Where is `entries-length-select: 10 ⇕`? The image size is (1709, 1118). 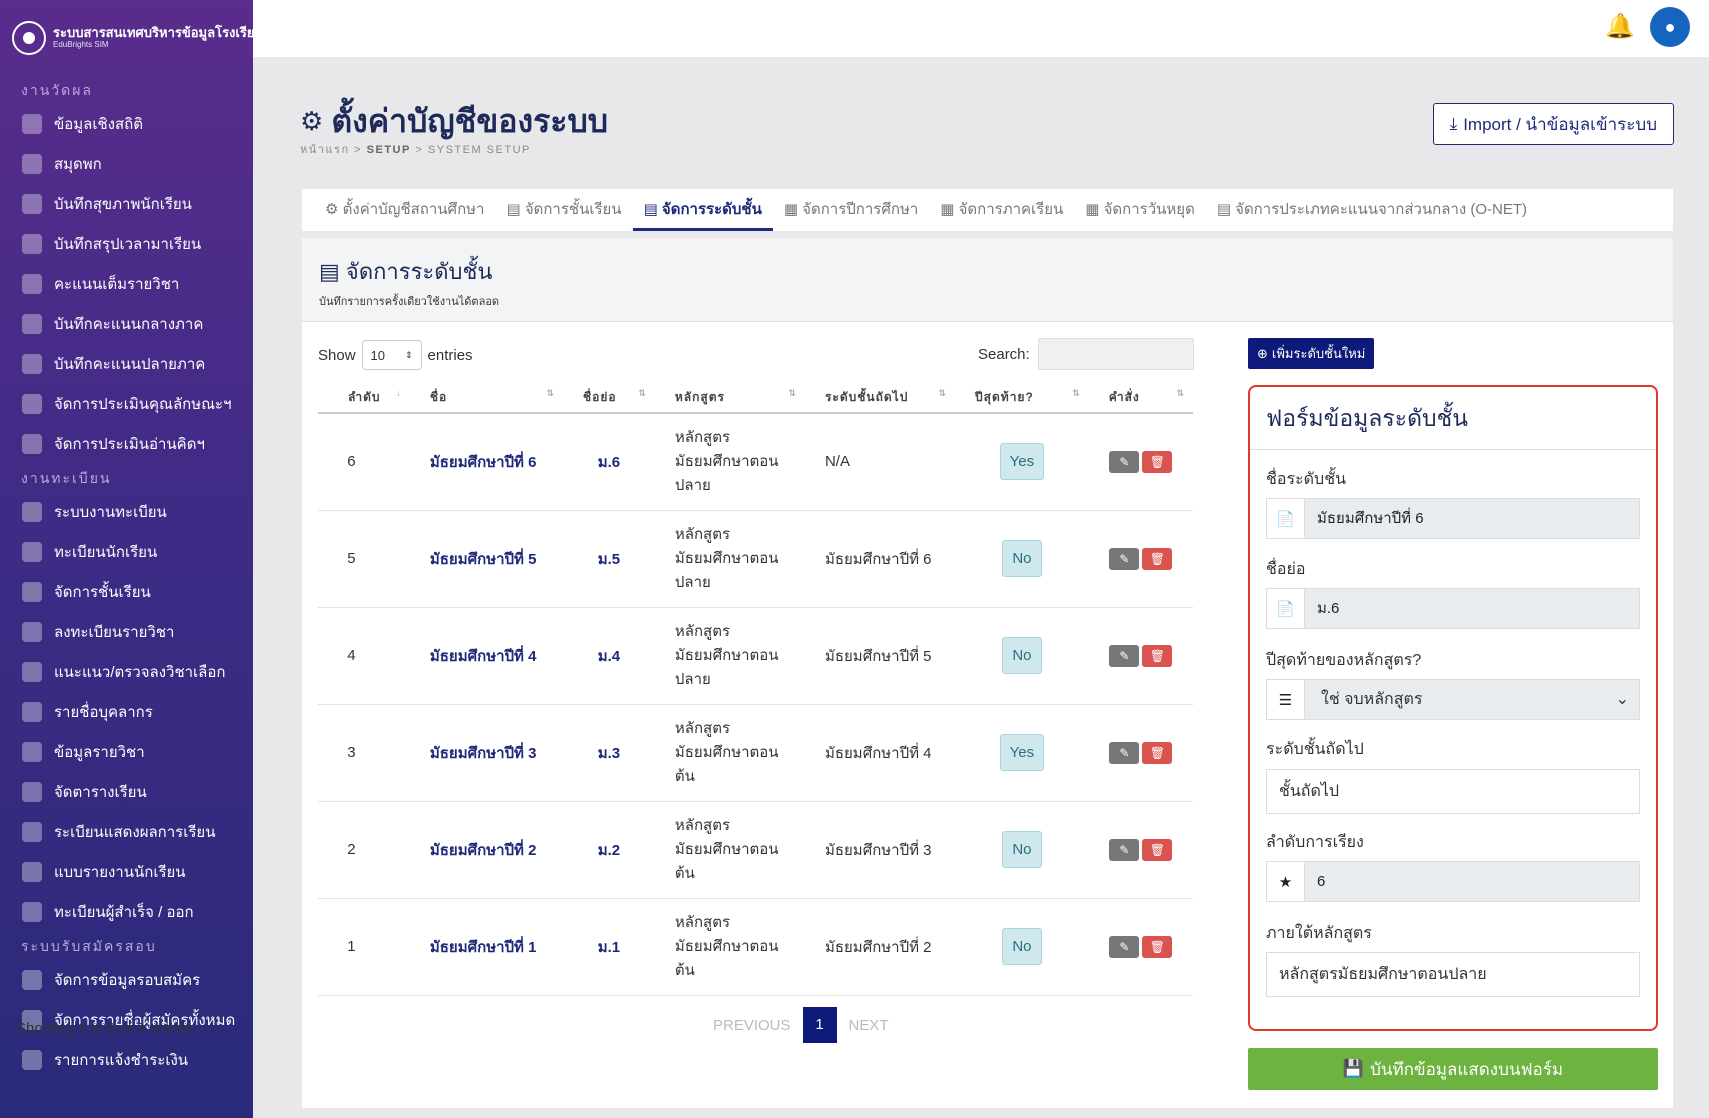
entries-length-select: 10 ⇕ is located at coordinates (391, 355).